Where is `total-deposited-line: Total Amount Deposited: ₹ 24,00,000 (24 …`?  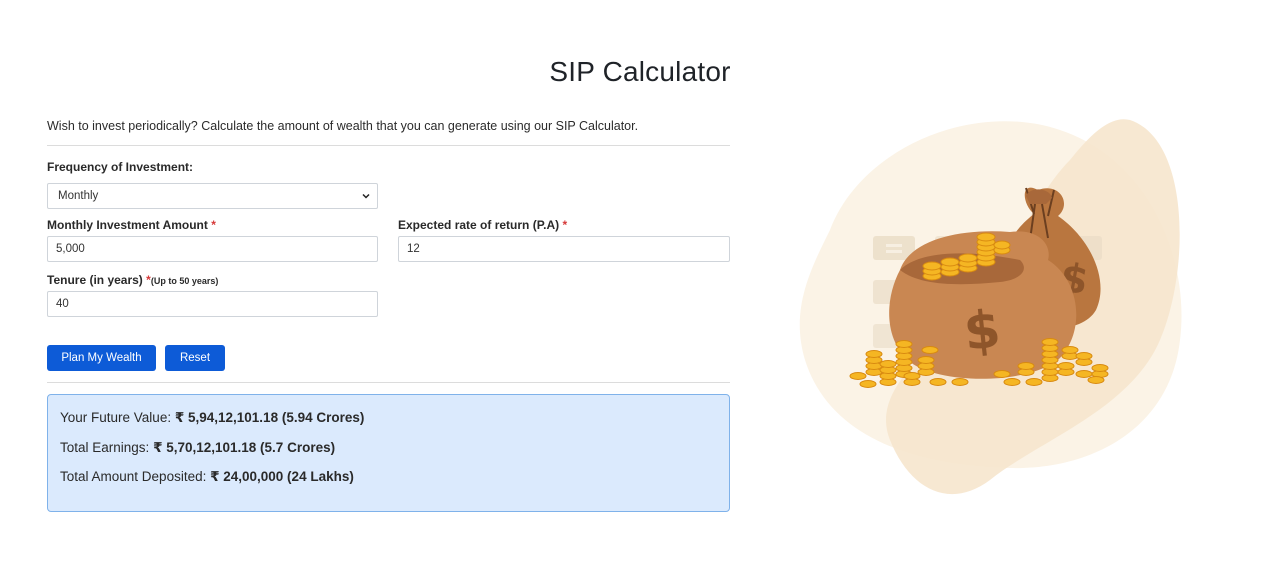
total-deposited-line: Total Amount Deposited: ₹ 24,00,000 (24 … is located at coordinates (207, 477).